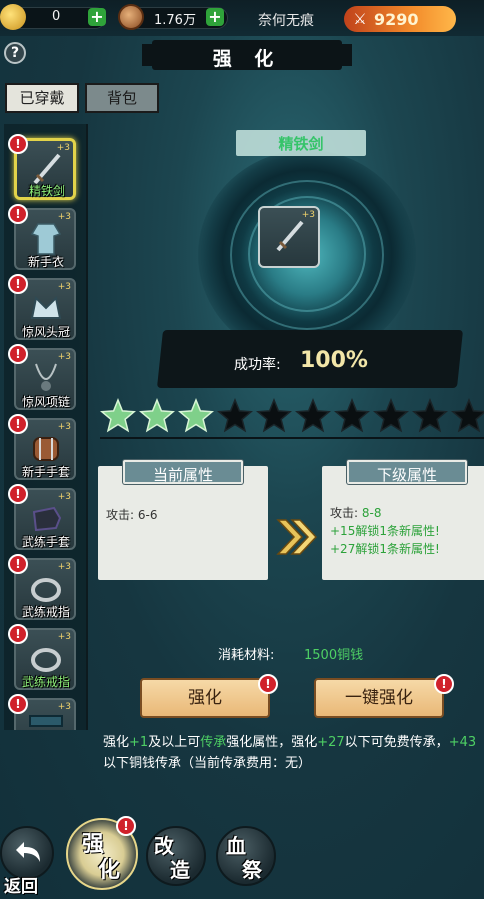  Describe the element at coordinates (15, 53) in the screenshot. I see `help-button: ?` at that location.